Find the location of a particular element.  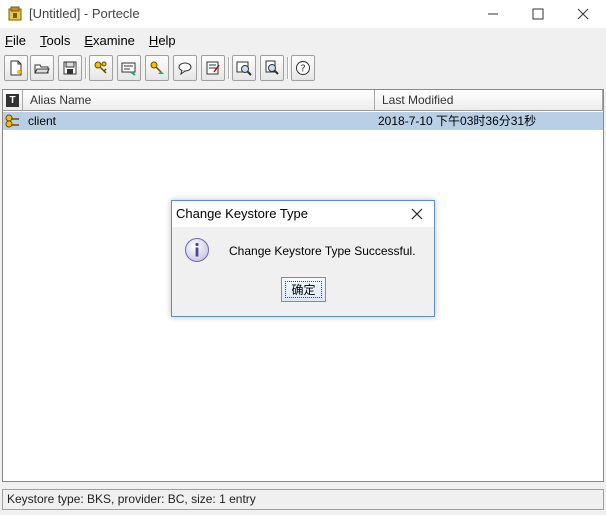

new-keystore-button is located at coordinates (16, 68).